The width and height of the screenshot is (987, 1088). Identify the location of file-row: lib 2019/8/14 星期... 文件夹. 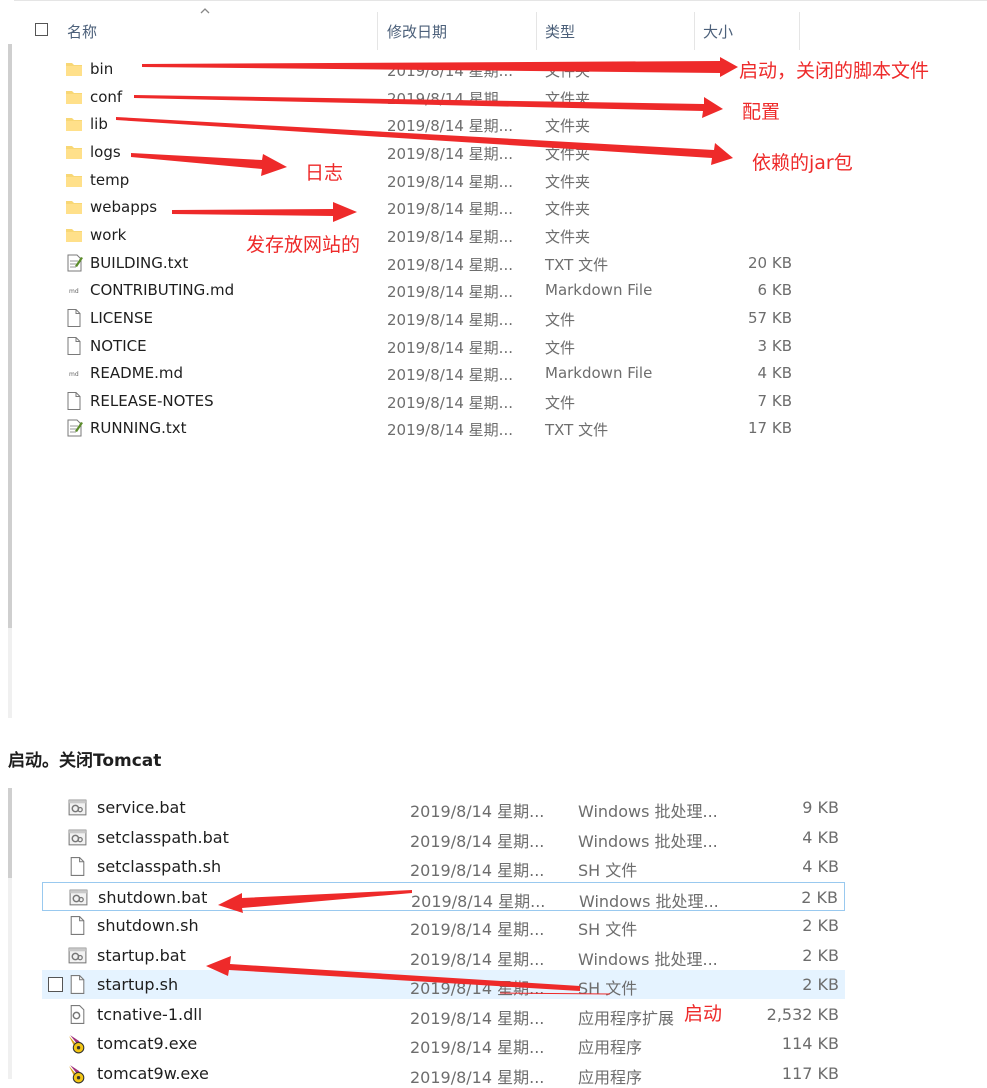
(436, 124).